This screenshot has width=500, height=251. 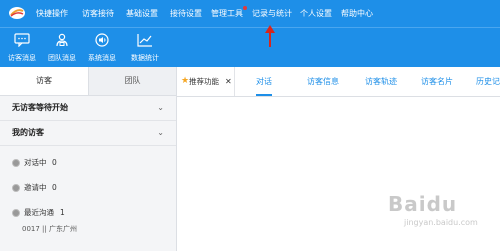 What do you see at coordinates (62, 40) in the screenshot?
I see `team-icon` at bounding box center [62, 40].